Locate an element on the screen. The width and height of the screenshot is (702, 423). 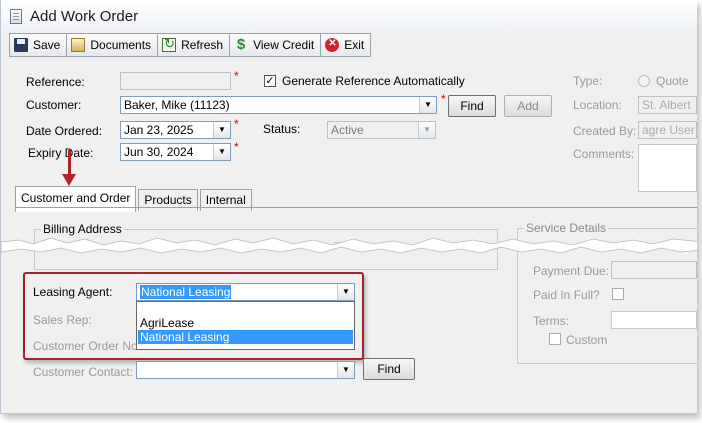
documents-button: Documents is located at coordinates (112, 45).